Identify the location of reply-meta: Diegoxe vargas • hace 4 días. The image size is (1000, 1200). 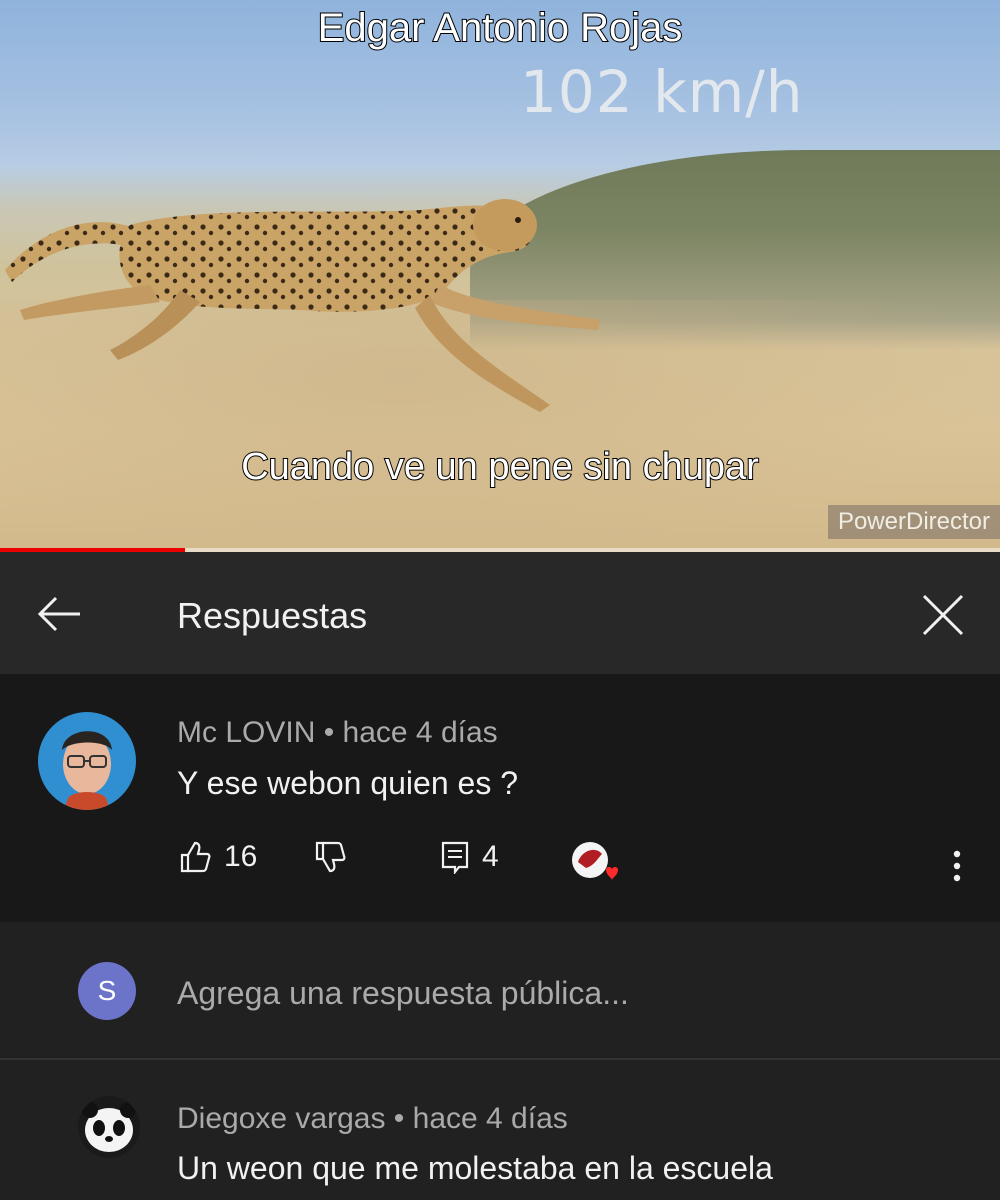
(372, 1119).